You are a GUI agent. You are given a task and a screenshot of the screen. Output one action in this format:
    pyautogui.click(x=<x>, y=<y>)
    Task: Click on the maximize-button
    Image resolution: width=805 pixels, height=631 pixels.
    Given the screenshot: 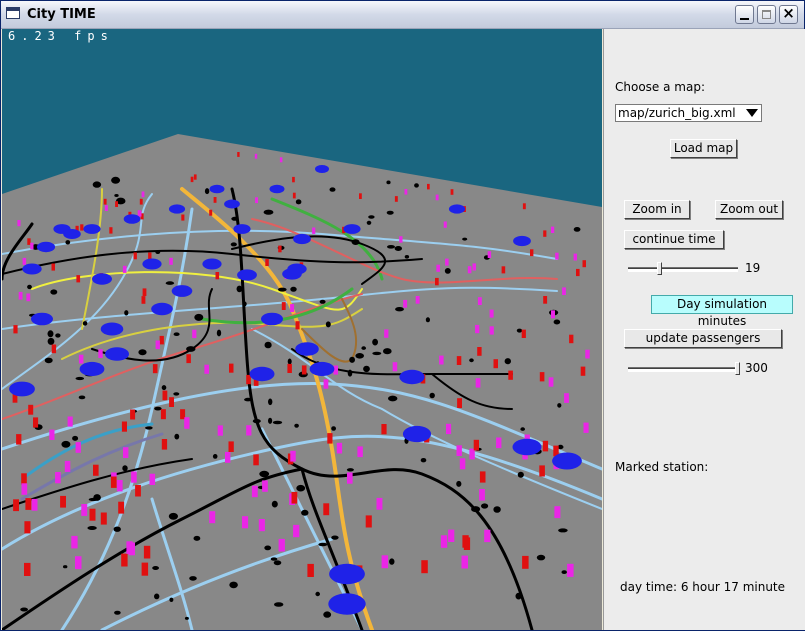 What is the action you would take?
    pyautogui.click(x=766, y=14)
    